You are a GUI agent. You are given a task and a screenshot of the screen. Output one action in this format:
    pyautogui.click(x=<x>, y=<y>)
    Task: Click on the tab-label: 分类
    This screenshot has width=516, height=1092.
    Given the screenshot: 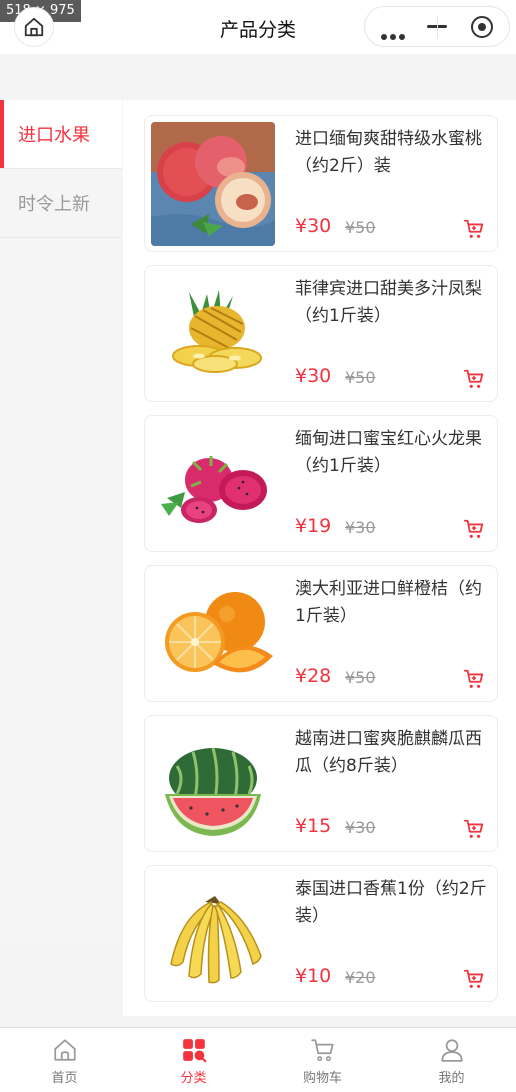 What is the action you would take?
    pyautogui.click(x=193, y=1078)
    